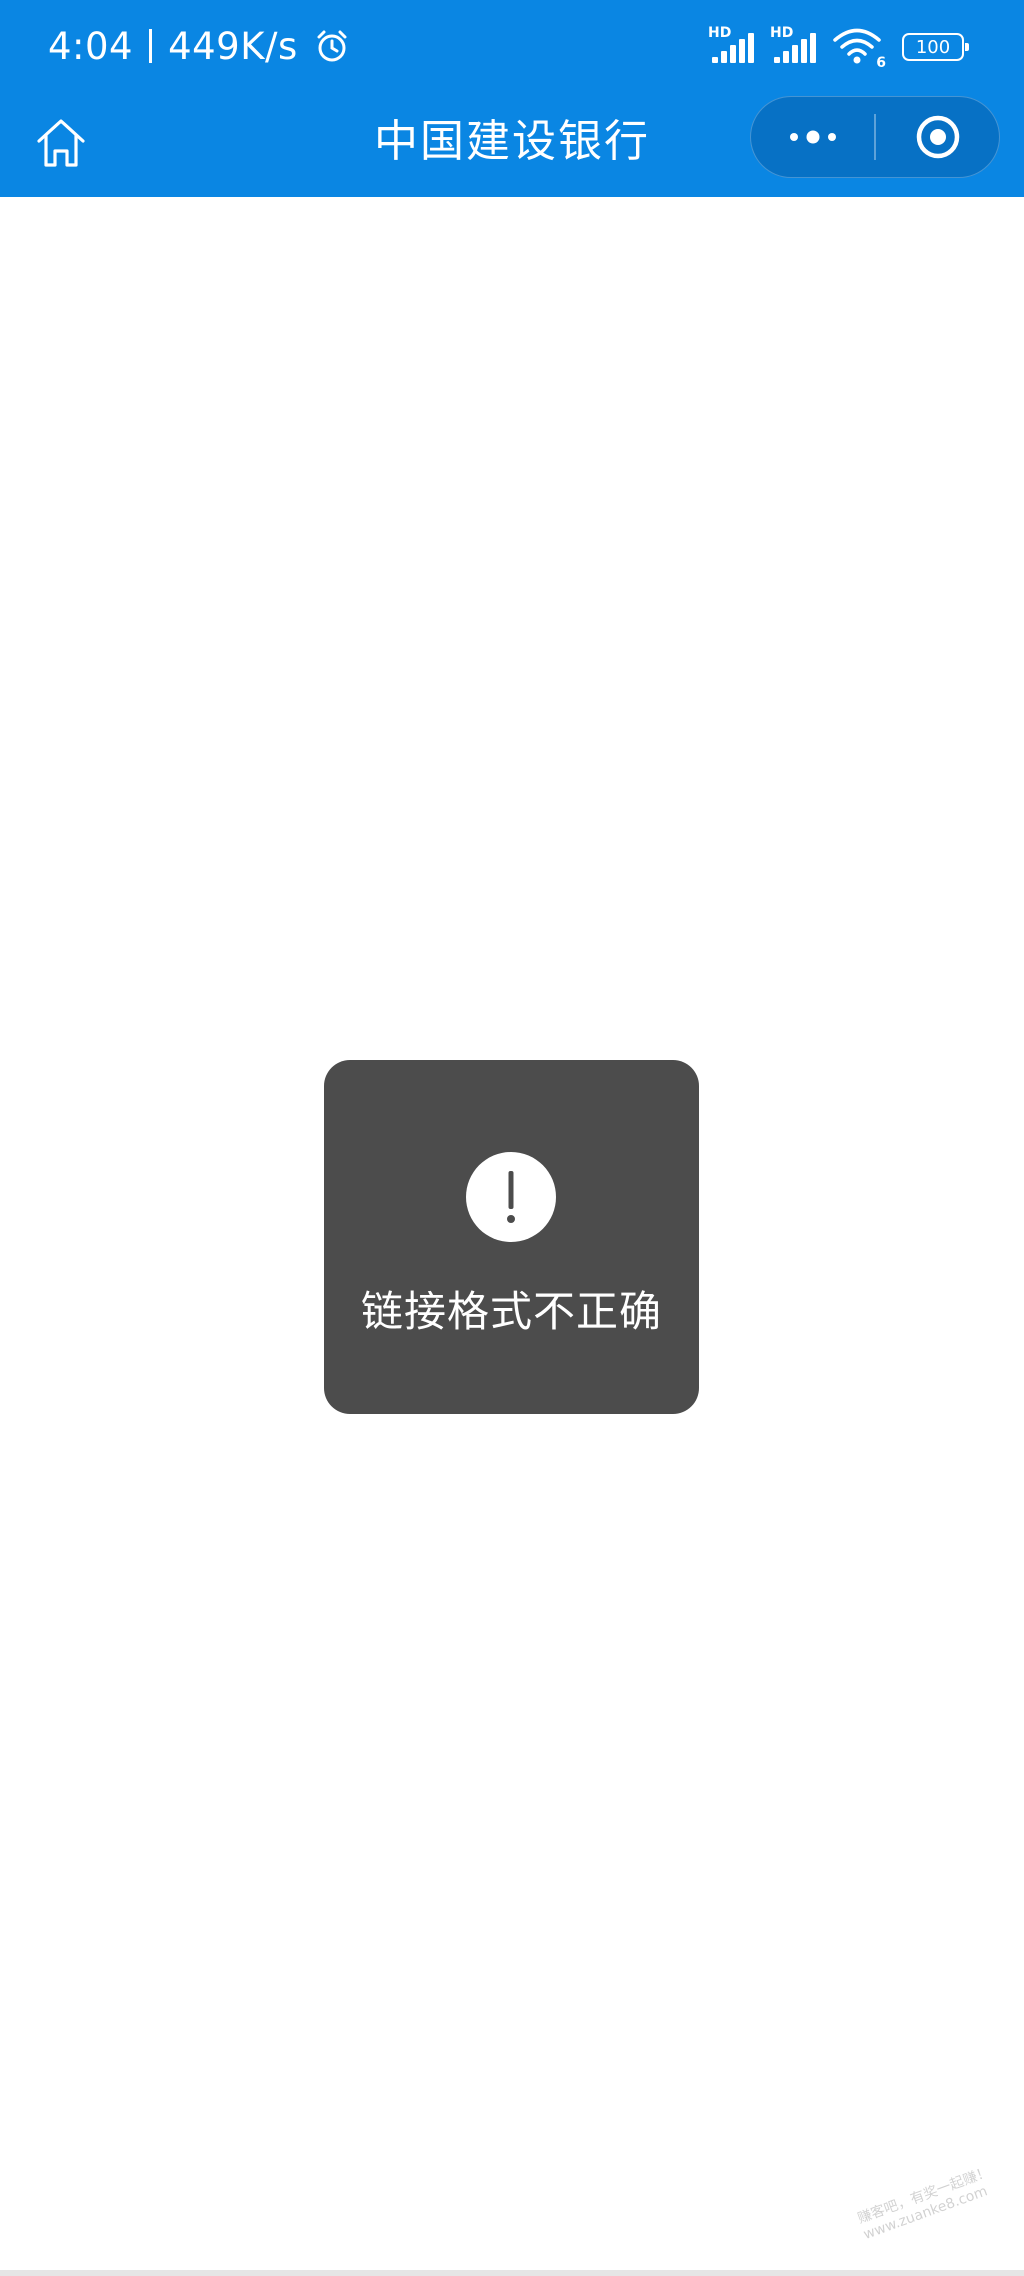 The width and height of the screenshot is (1024, 2276). What do you see at coordinates (511, 1311) in the screenshot?
I see `toast-message: 链接格式不正确` at bounding box center [511, 1311].